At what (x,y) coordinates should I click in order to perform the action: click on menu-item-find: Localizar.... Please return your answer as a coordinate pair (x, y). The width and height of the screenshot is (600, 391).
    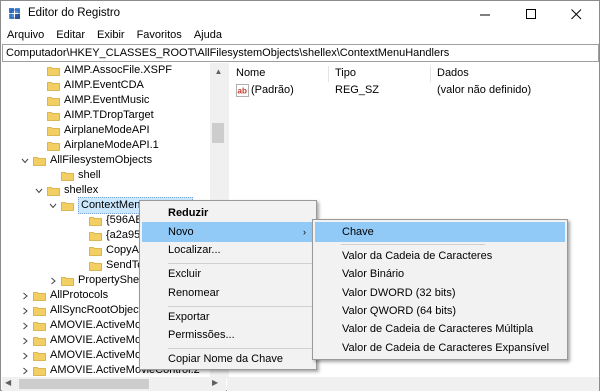
    Looking at the image, I should click on (228, 250).